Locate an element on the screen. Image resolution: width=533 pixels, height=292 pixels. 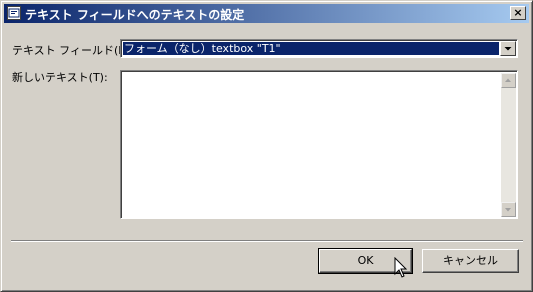
chevron-down-icon is located at coordinates (508, 49).